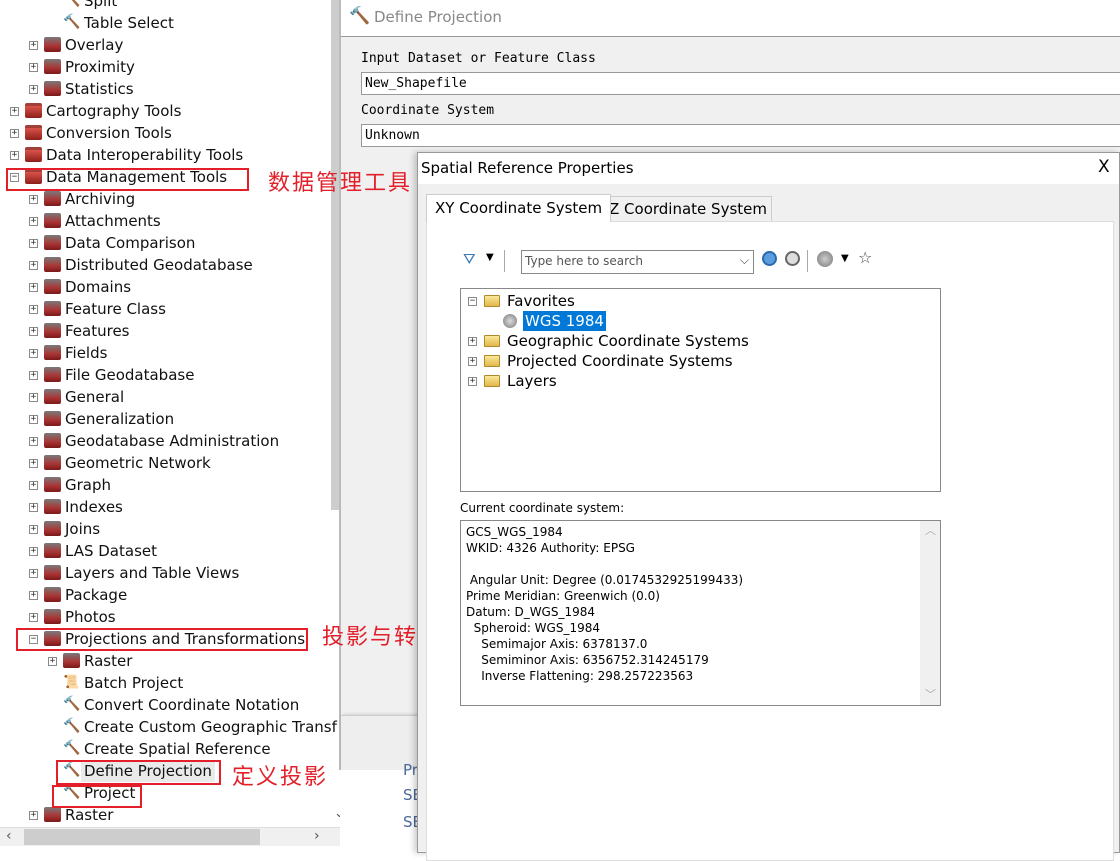 The width and height of the screenshot is (1120, 861). Describe the element at coordinates (130, 375) in the screenshot. I see `tree-item-label: File Geodatabase` at that location.